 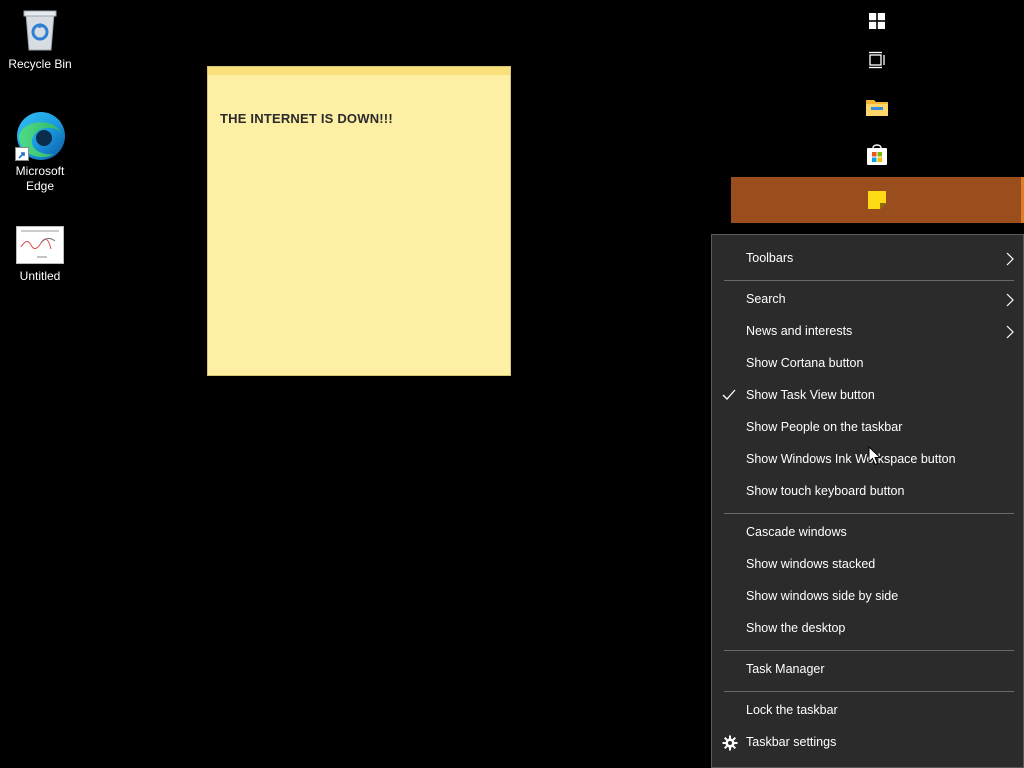 I want to click on desktop-icon-untitled: Untitled, so click(x=40, y=255).